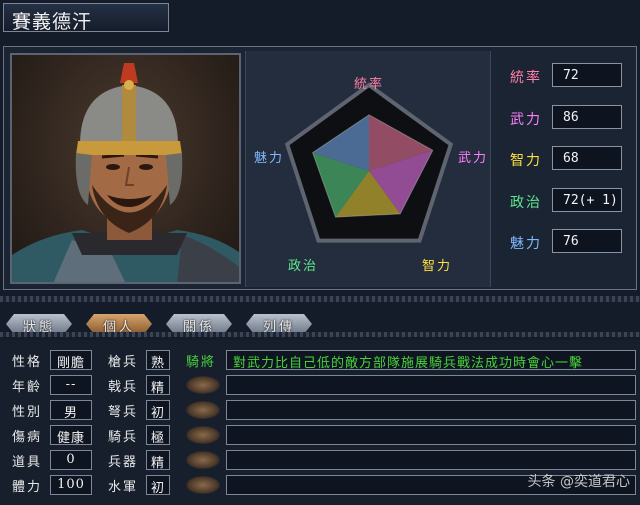  Describe the element at coordinates (526, 161) in the screenshot. I see `stat-label: 智力` at that location.